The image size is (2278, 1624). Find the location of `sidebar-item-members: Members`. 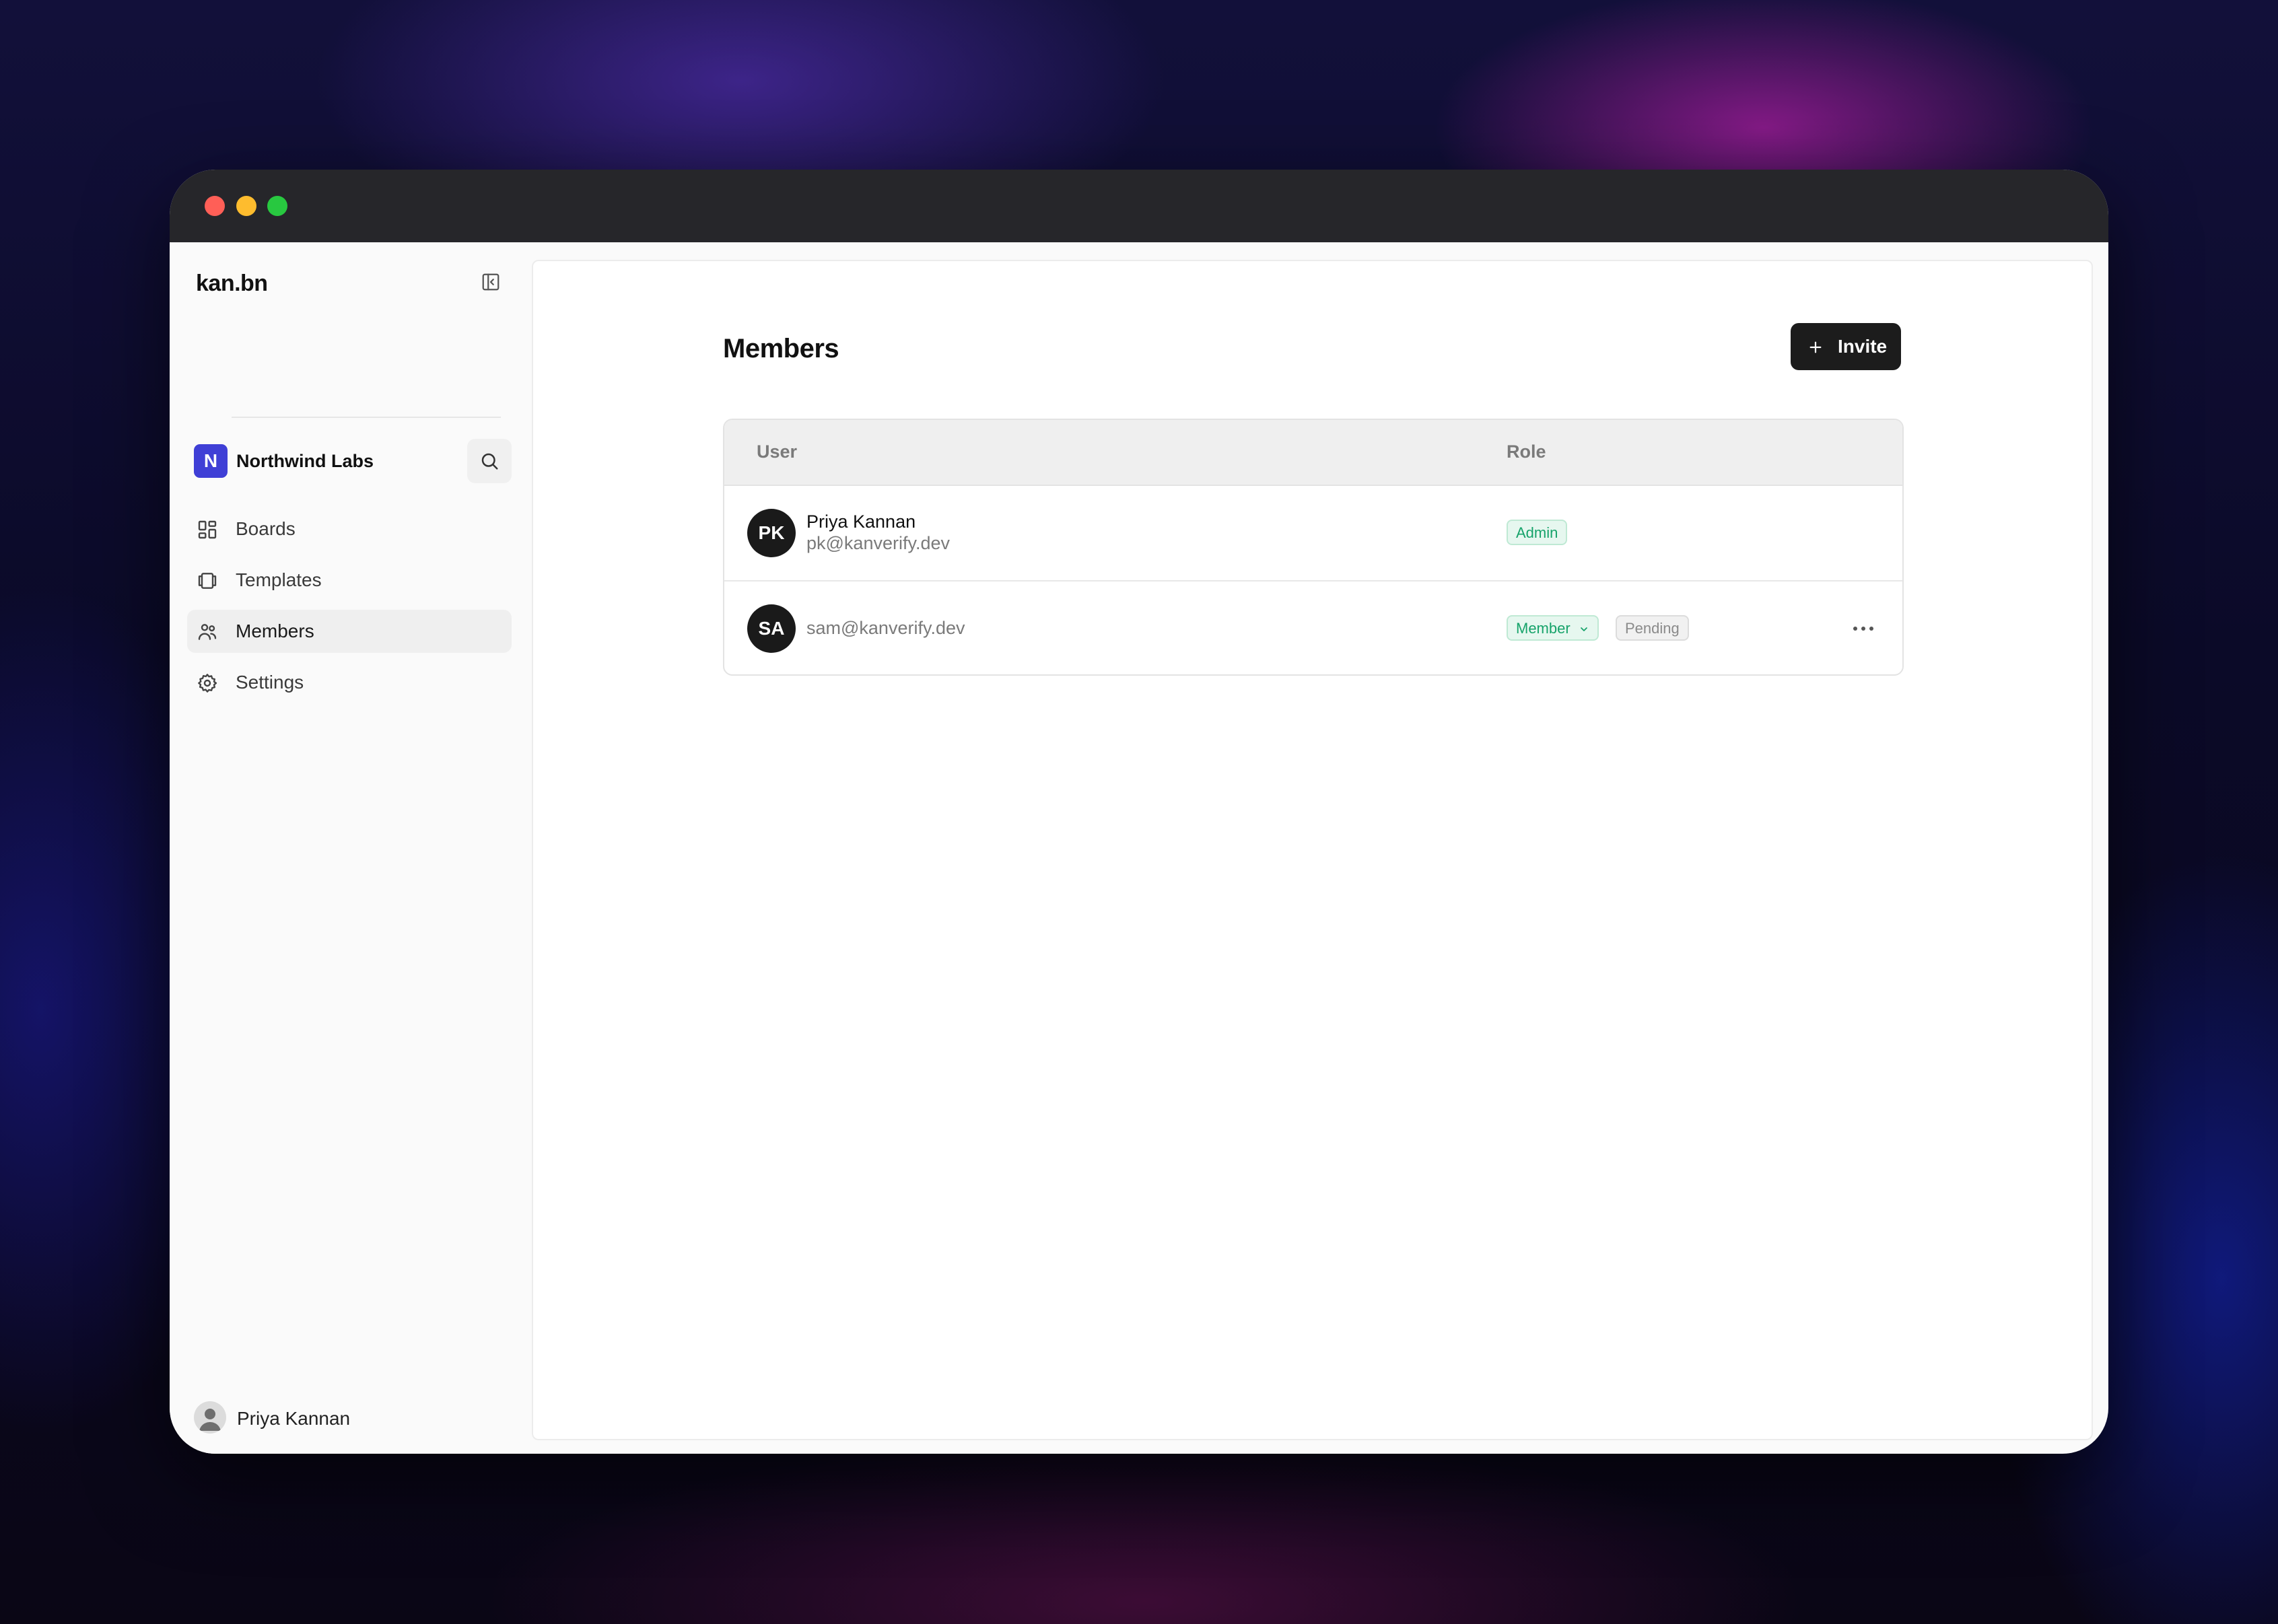

sidebar-item-members: Members is located at coordinates (349, 631).